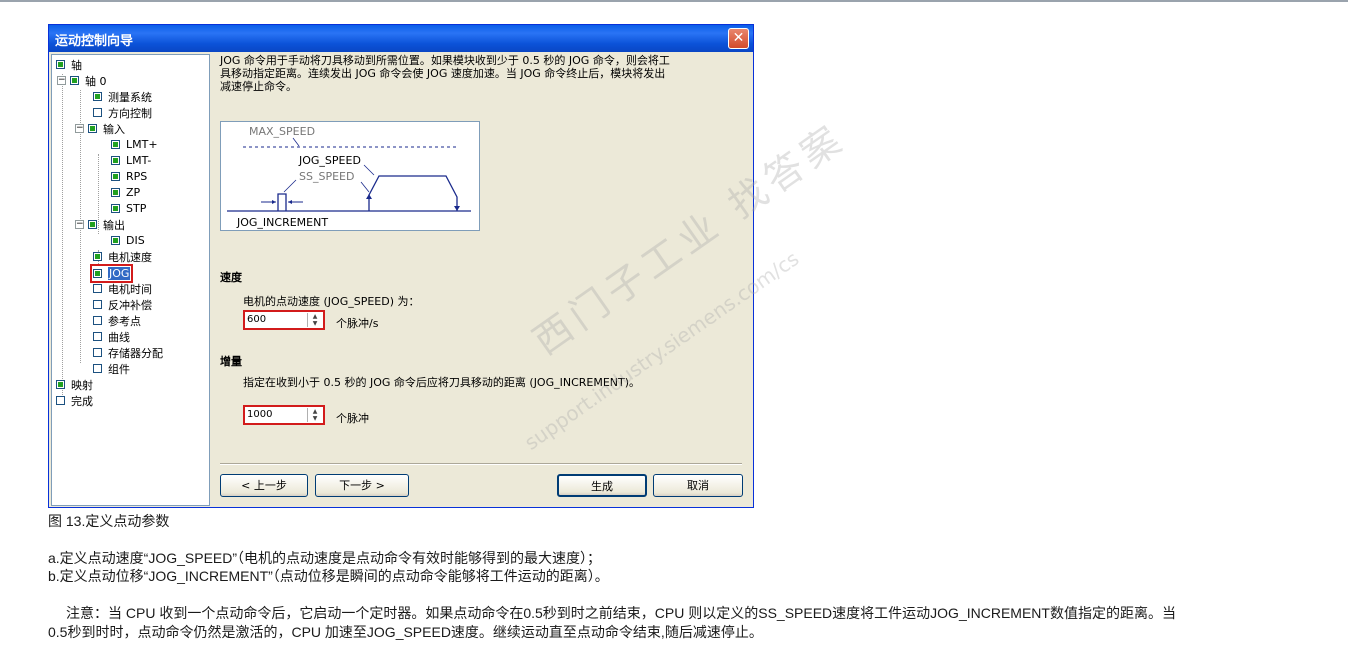 The image size is (1348, 652). Describe the element at coordinates (122, 256) in the screenshot. I see `tree-item-motor-speed: 电机速度` at that location.